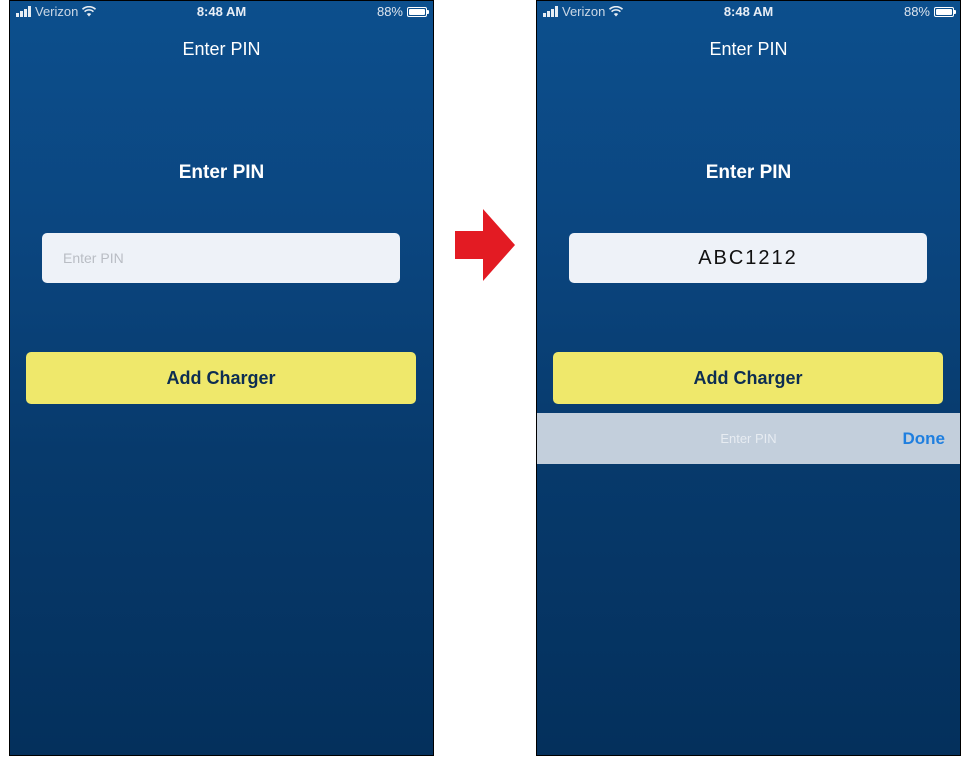  Describe the element at coordinates (485, 245) in the screenshot. I see `arrow-right-icon` at that location.